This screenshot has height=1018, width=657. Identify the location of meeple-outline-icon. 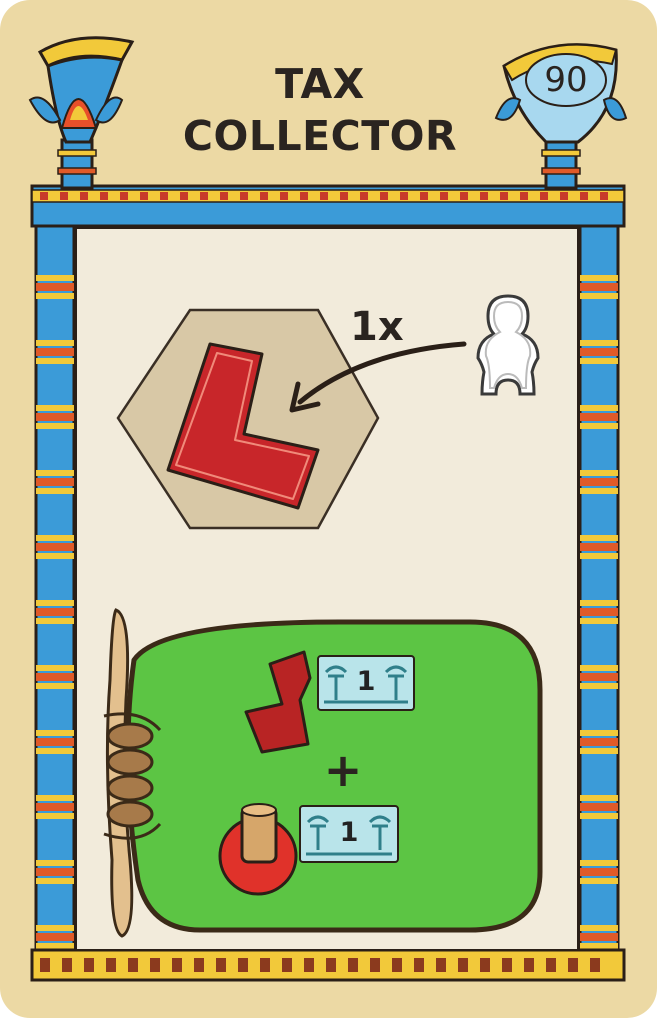
(508, 345).